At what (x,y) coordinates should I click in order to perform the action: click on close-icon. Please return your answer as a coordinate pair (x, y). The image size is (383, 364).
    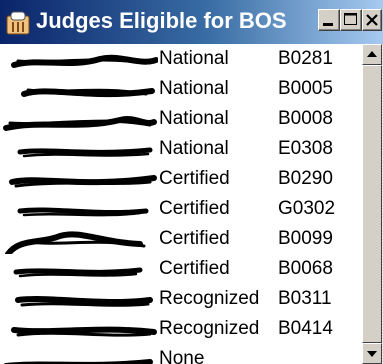
    Looking at the image, I should click on (372, 20).